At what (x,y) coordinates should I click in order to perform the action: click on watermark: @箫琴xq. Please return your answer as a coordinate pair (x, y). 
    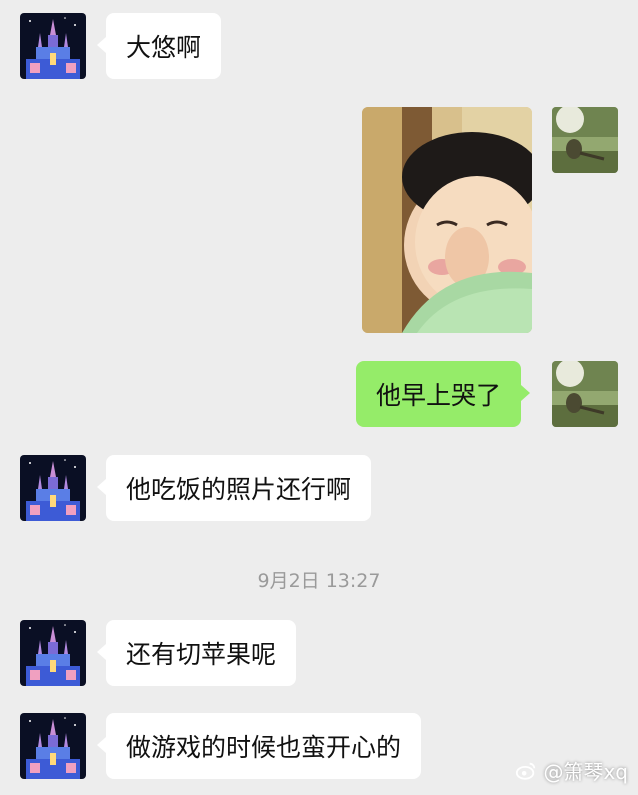
    Looking at the image, I should click on (571, 770).